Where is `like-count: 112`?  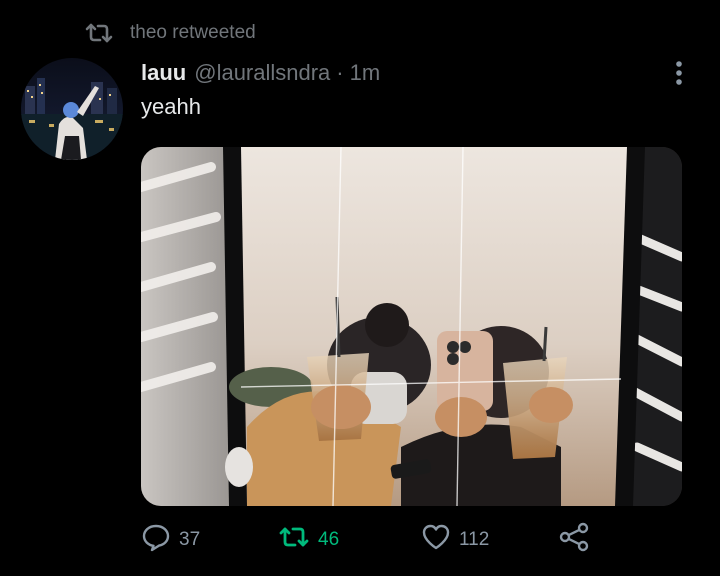
like-count: 112 is located at coordinates (474, 539).